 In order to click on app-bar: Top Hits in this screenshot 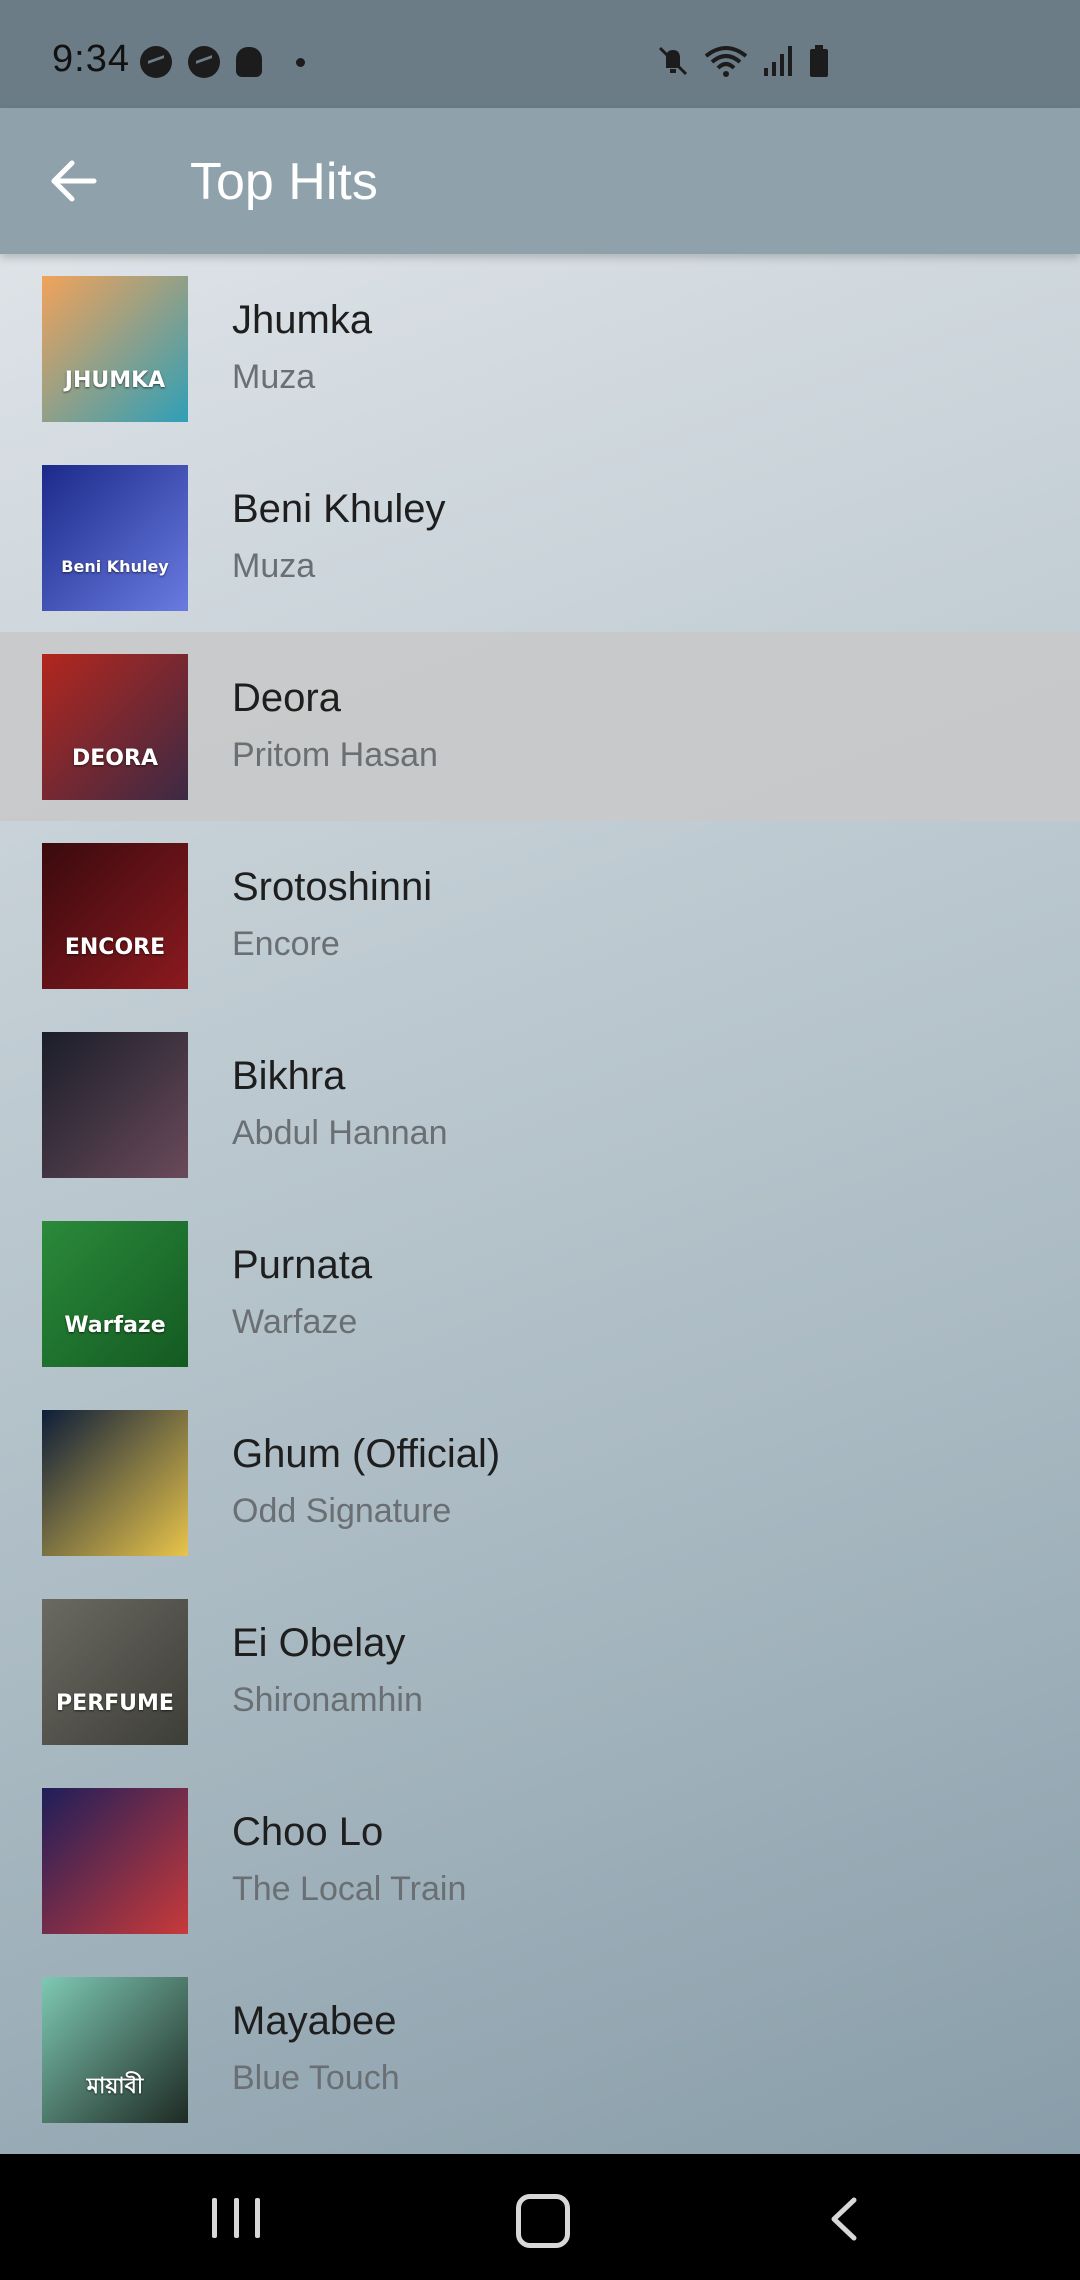, I will do `click(540, 181)`.